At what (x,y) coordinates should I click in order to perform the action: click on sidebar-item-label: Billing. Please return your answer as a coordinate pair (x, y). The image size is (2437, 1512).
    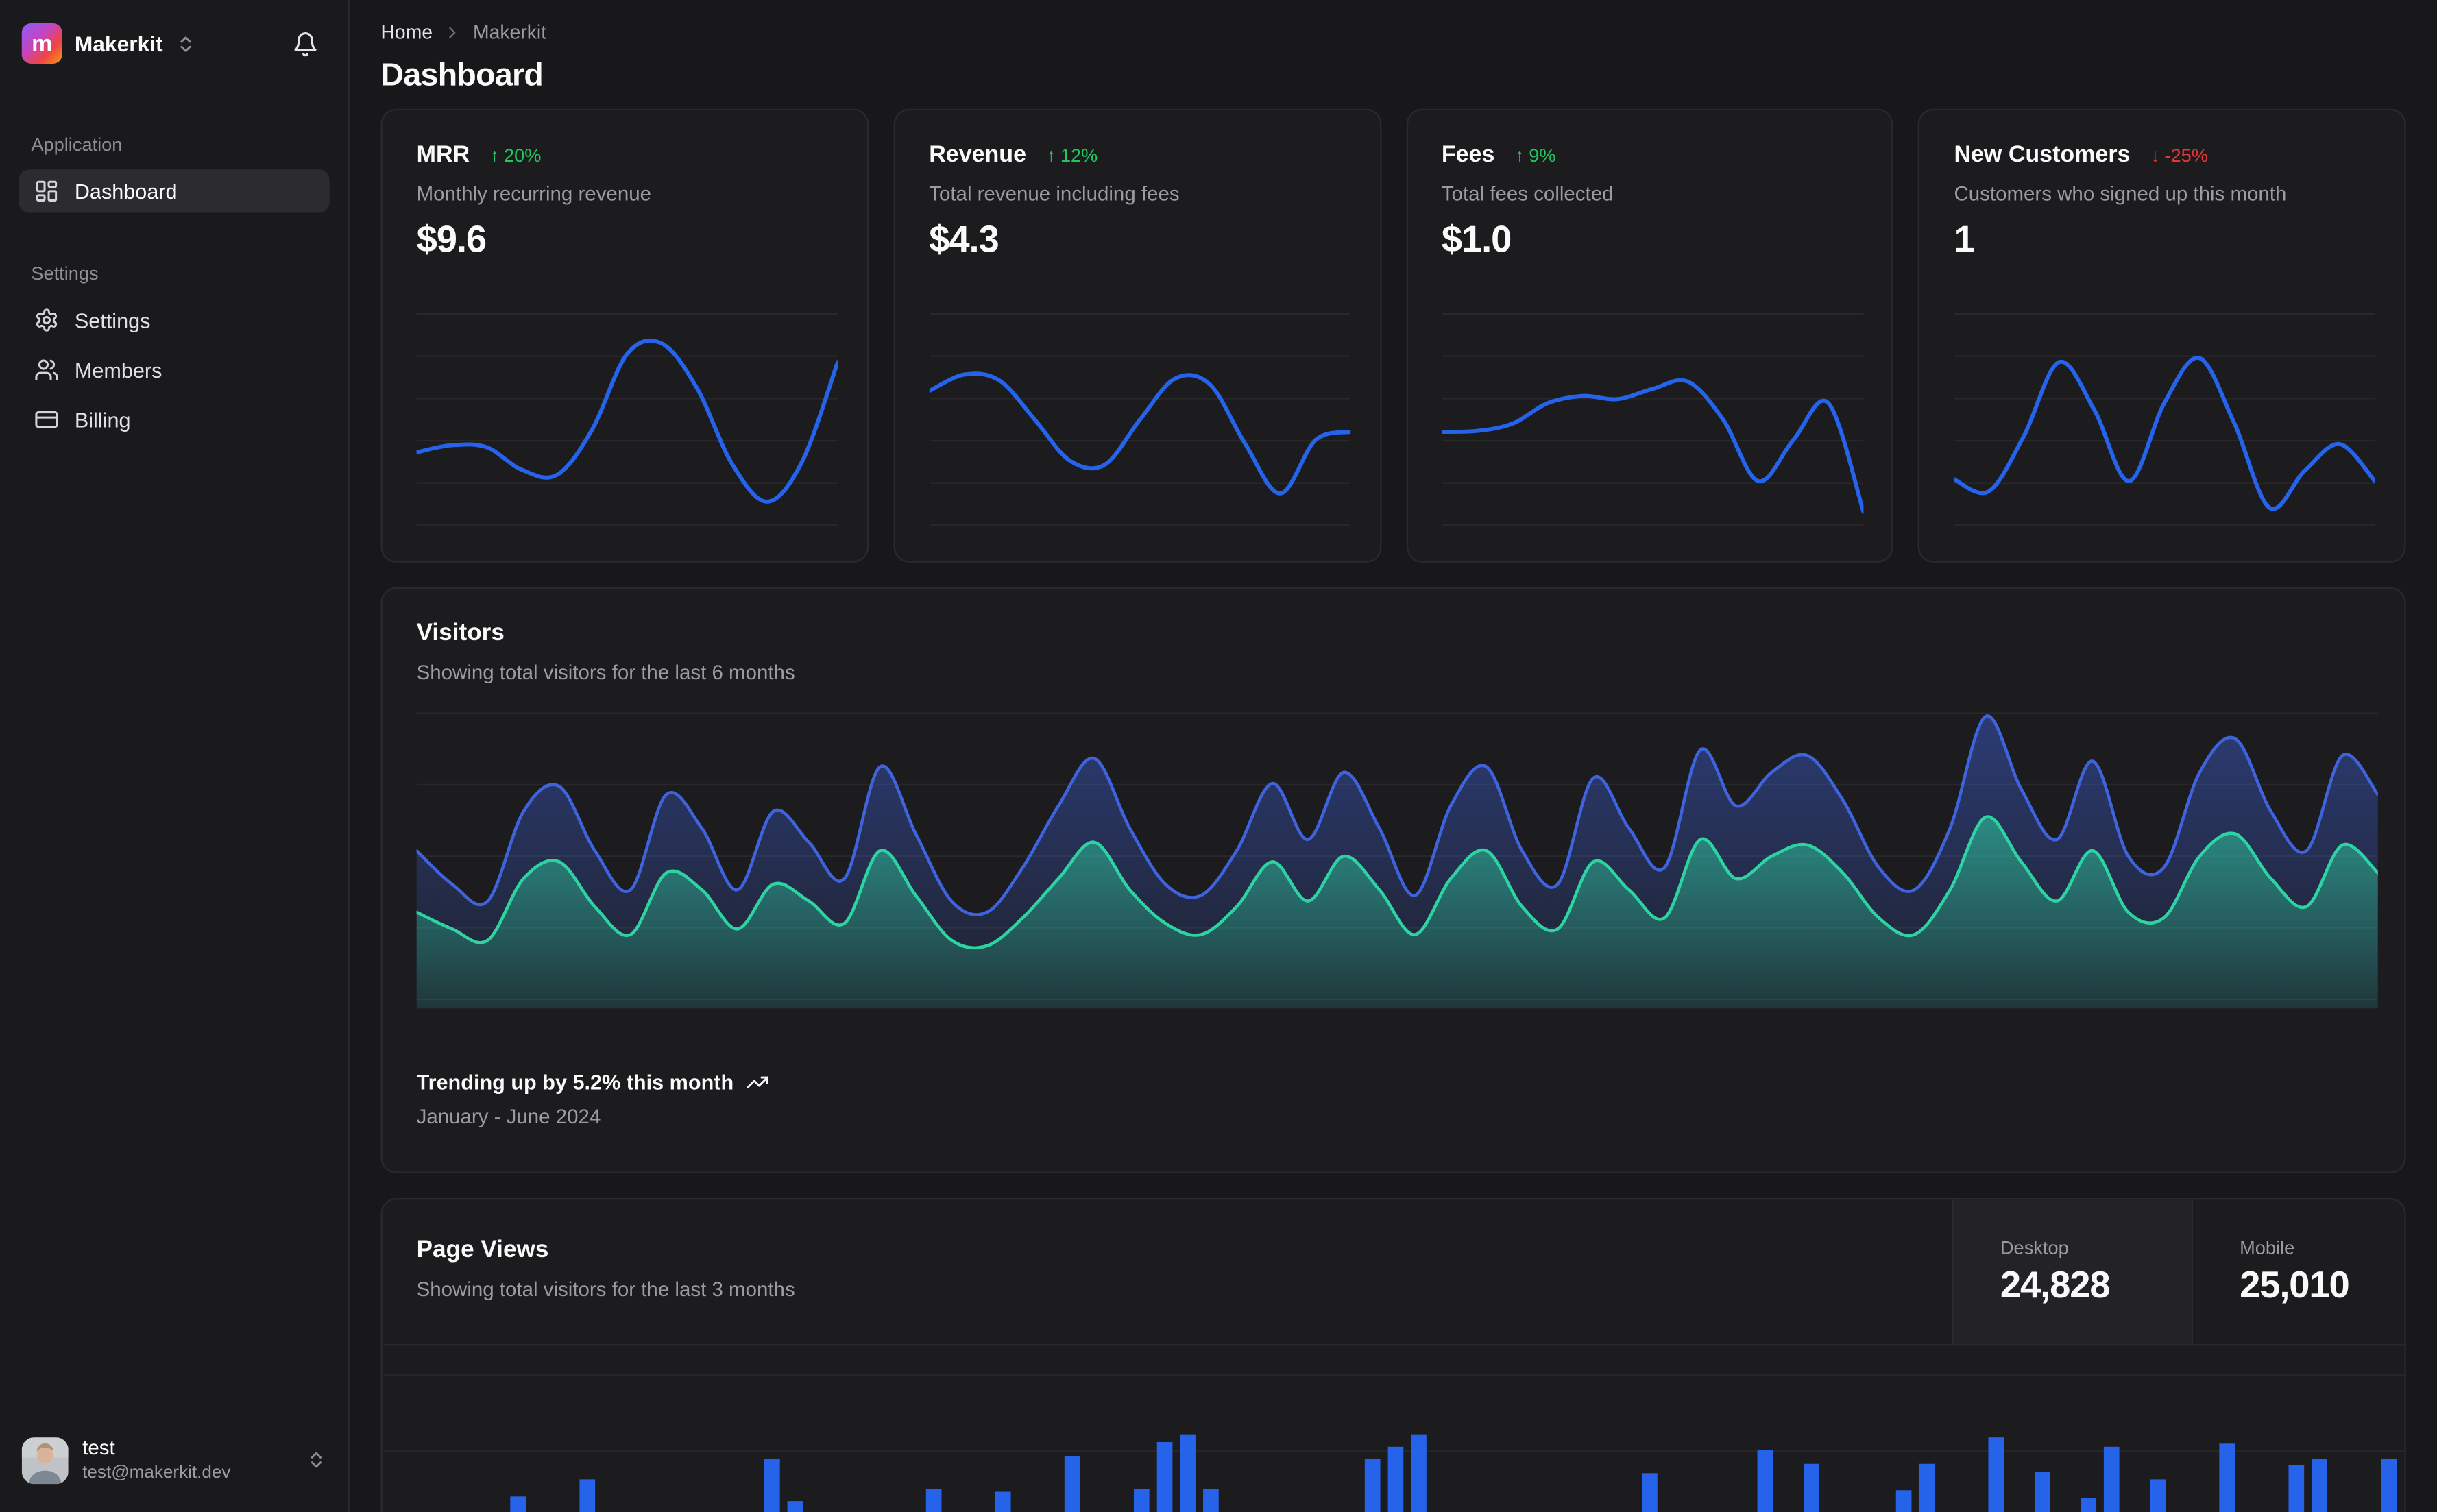
    Looking at the image, I should click on (102, 420).